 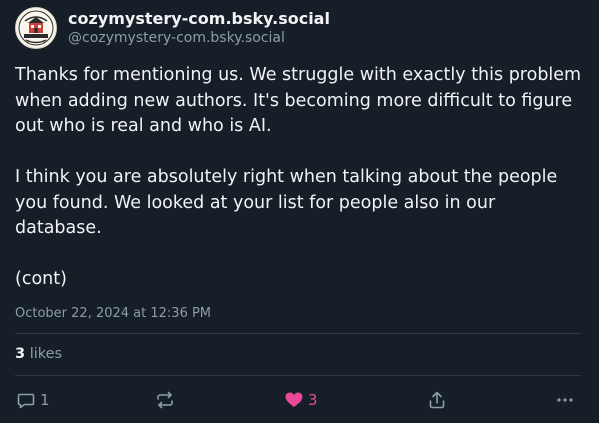 I want to click on author-handle: @cozymystery-com.bsky.social, so click(x=199, y=38).